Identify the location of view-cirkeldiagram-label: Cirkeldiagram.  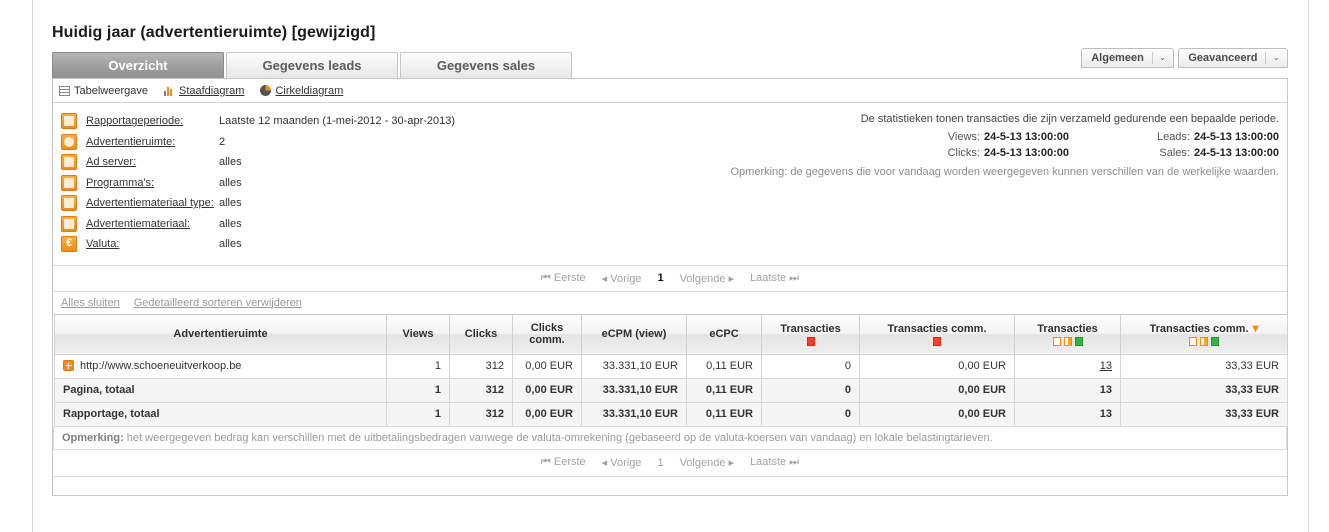
(309, 91).